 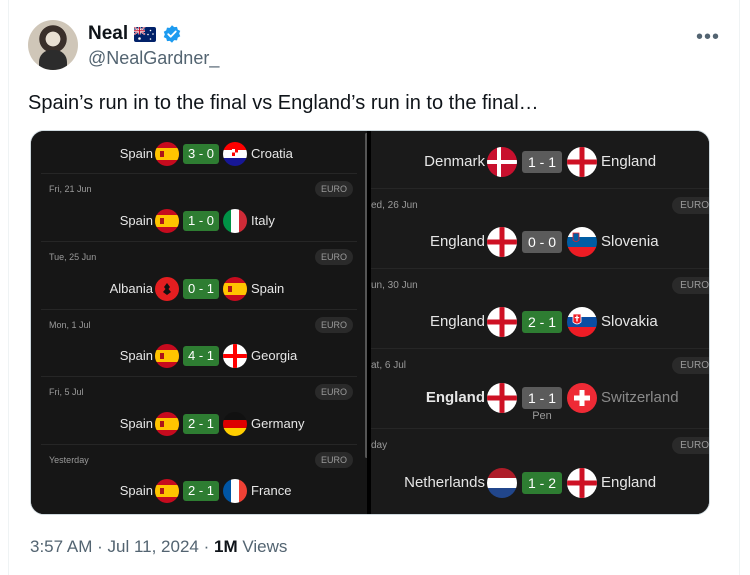 I want to click on match-score: 0 - 1, so click(x=201, y=289).